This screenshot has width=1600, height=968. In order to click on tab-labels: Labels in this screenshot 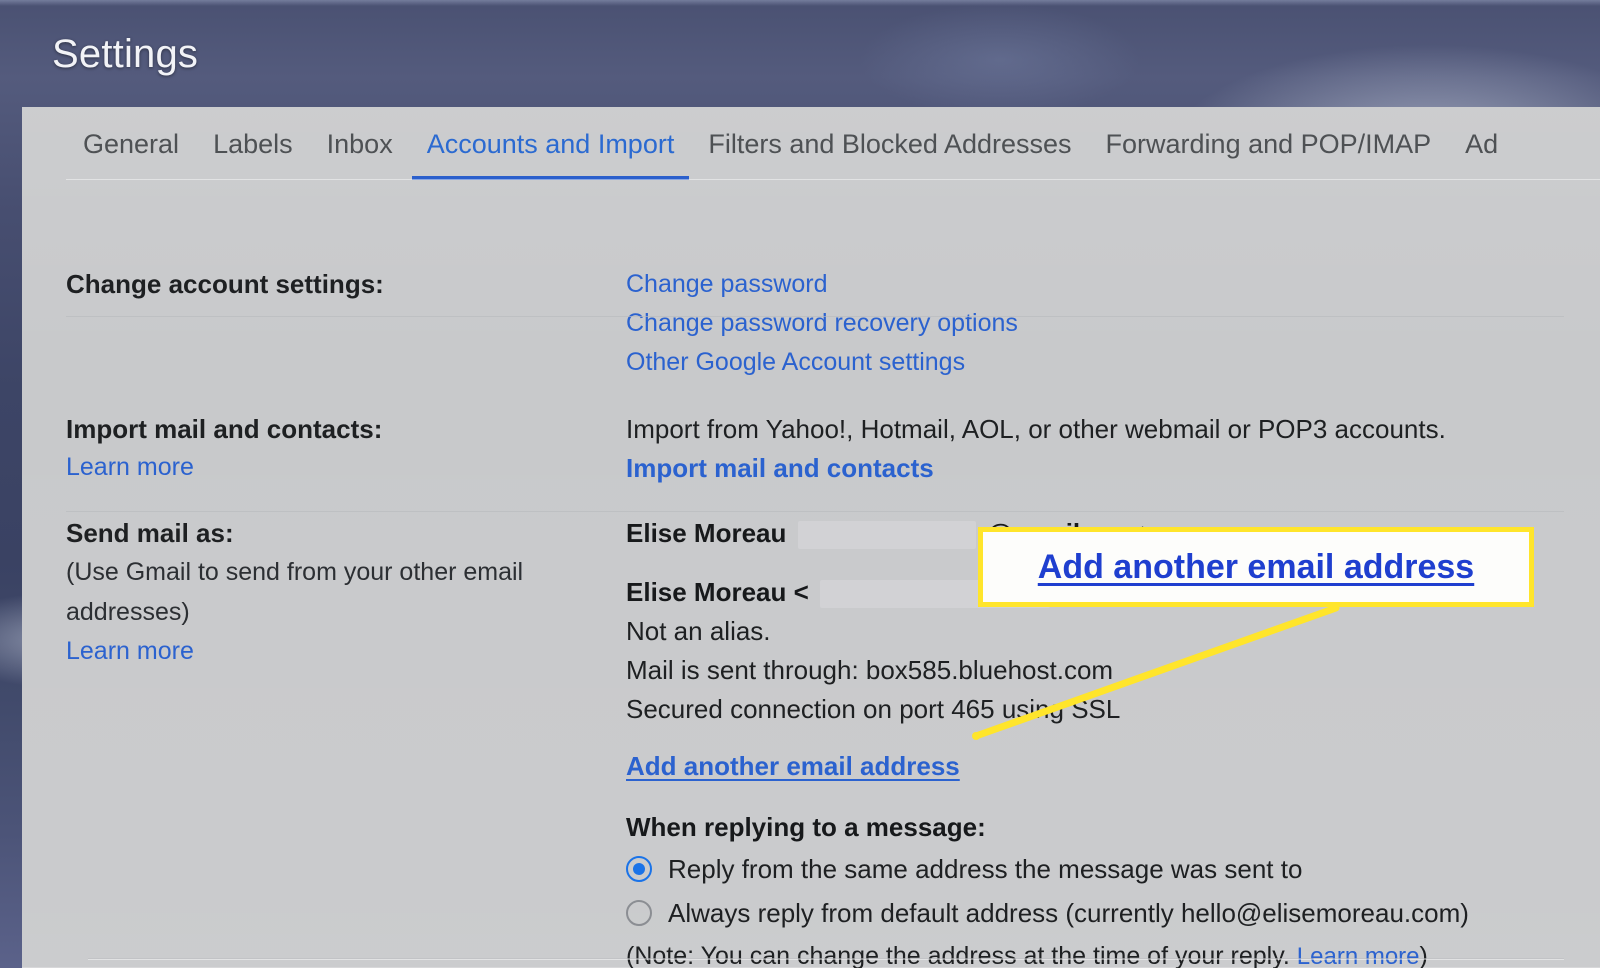, I will do `click(253, 143)`.